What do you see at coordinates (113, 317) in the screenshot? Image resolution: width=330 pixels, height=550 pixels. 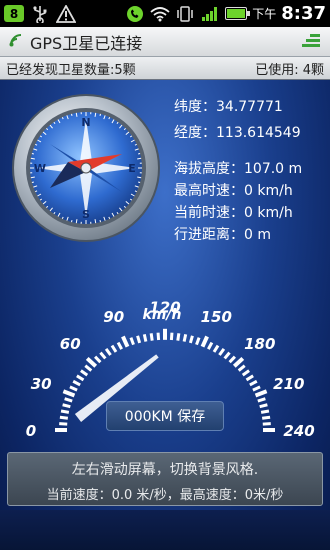 I see `speed-tick-label: 90` at bounding box center [113, 317].